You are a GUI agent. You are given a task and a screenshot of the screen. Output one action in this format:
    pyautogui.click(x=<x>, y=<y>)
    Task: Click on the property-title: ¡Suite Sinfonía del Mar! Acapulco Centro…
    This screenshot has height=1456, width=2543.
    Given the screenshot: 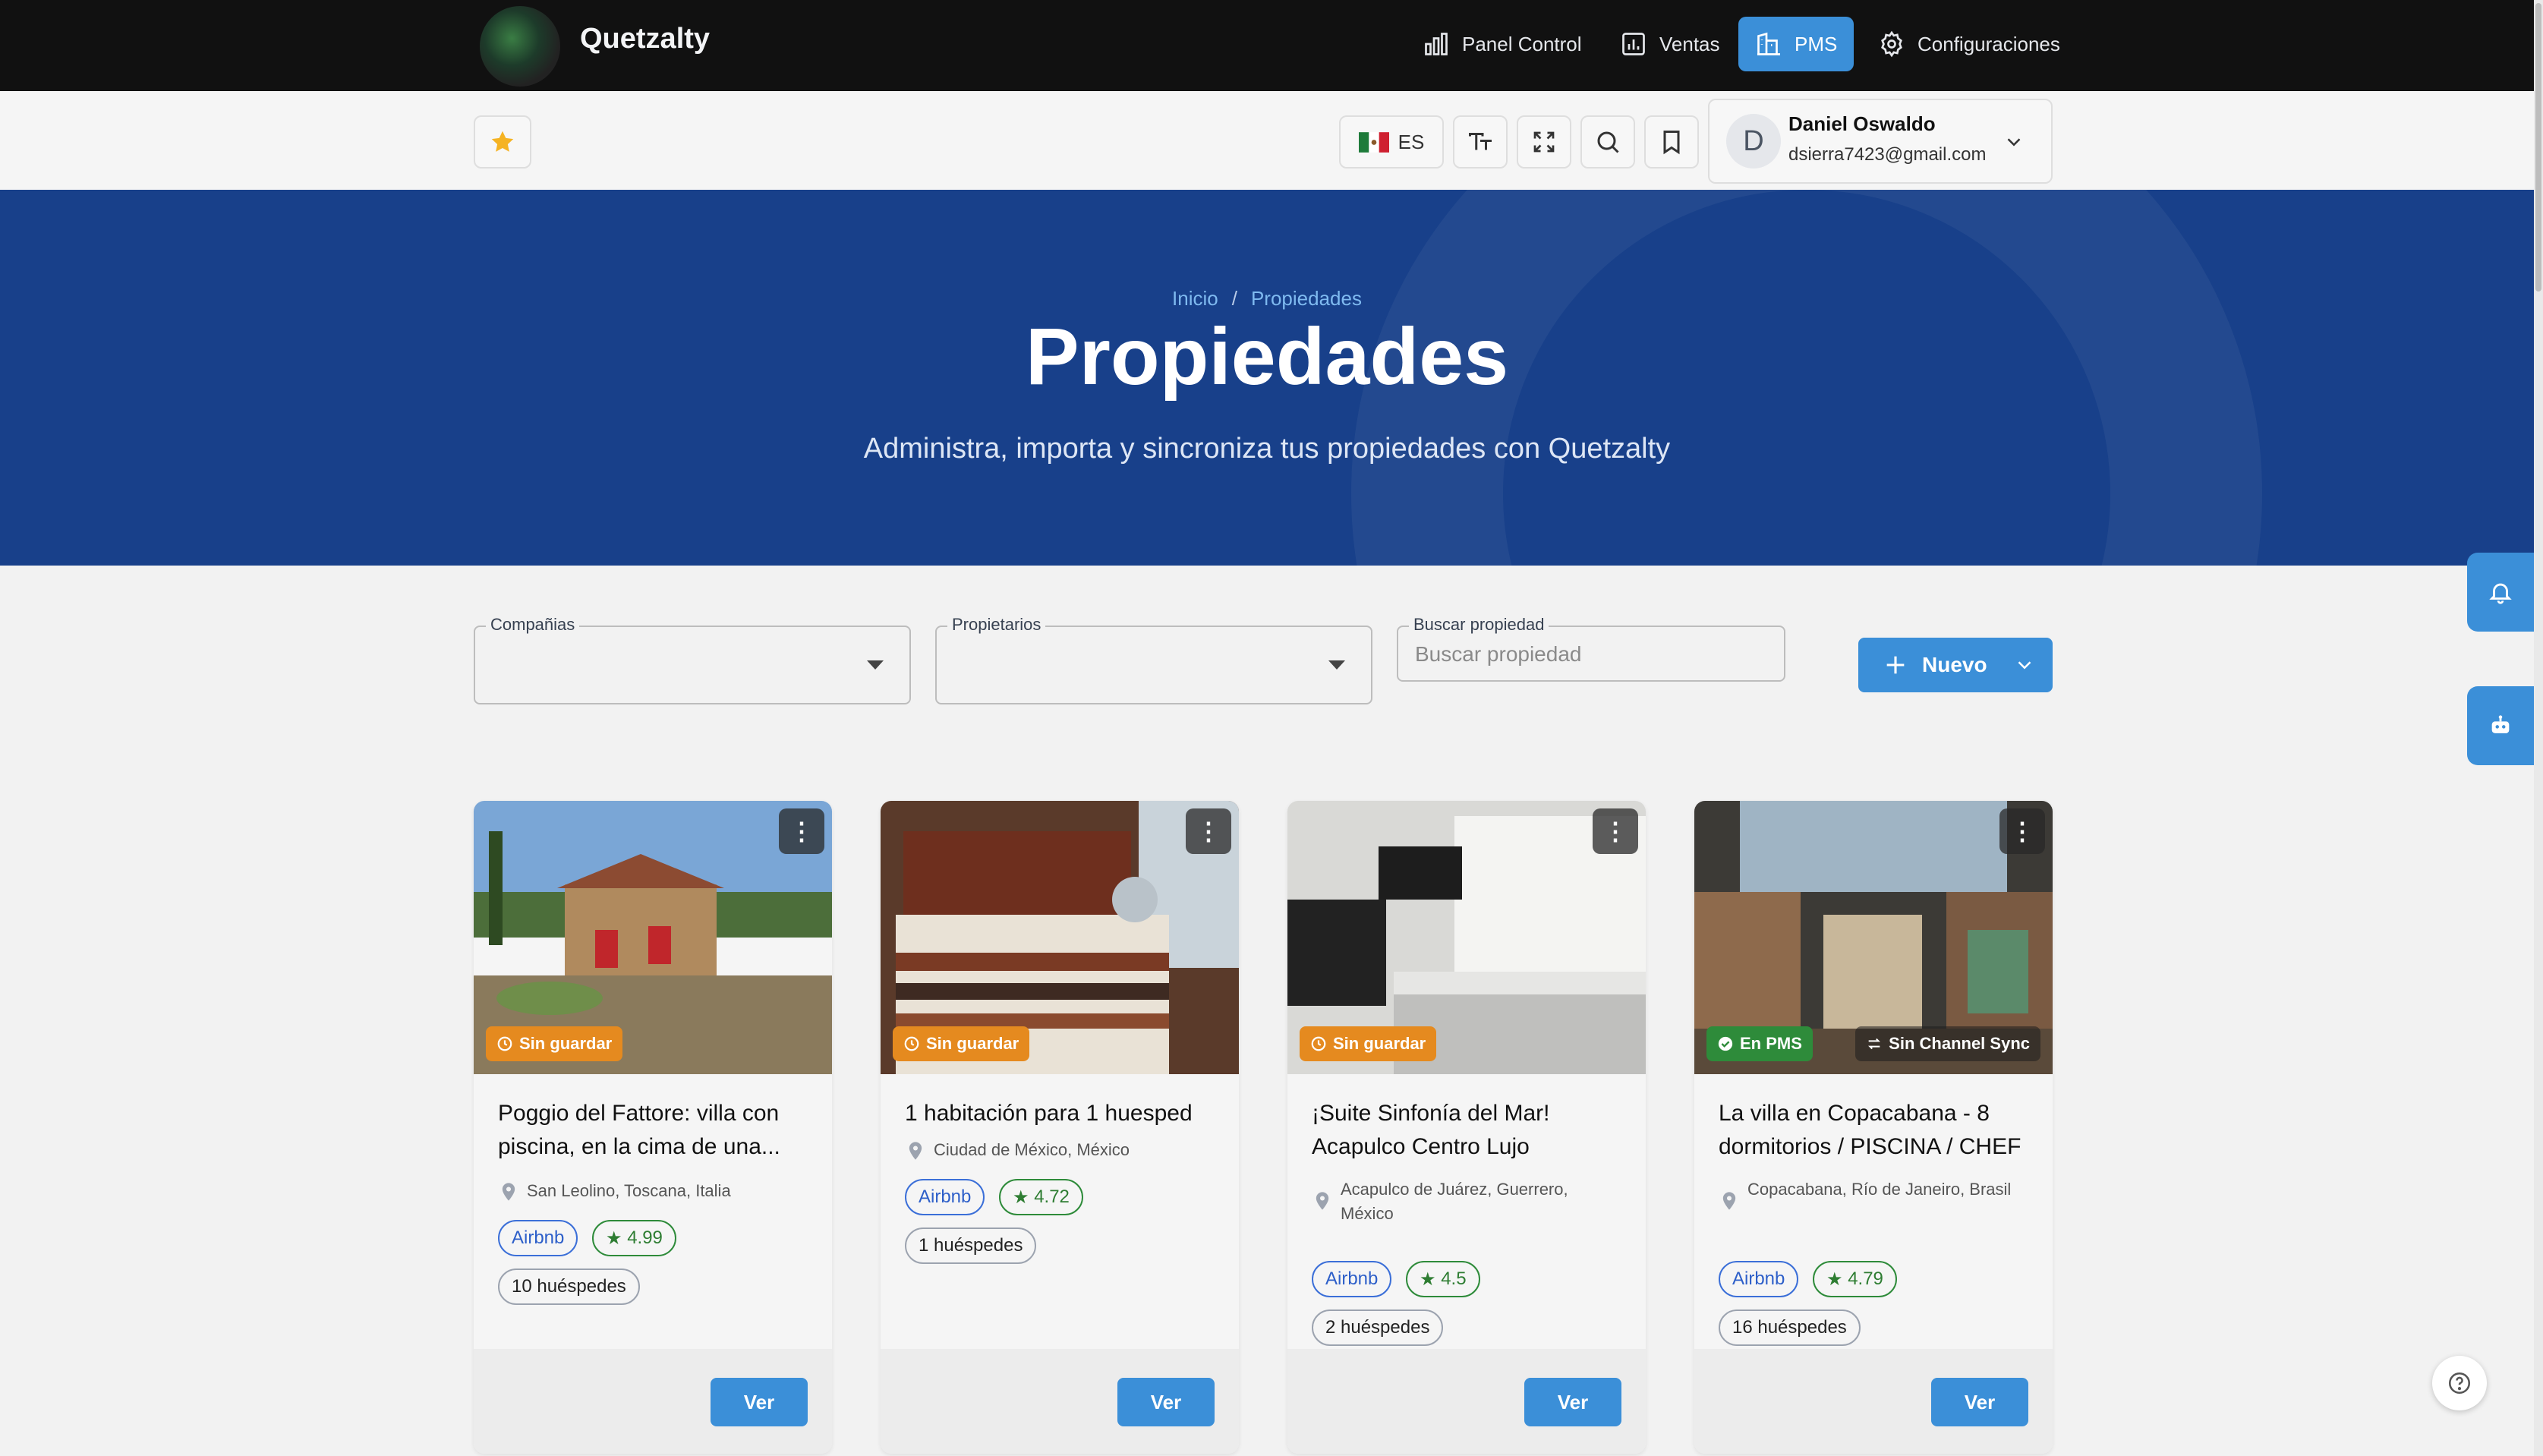 What is the action you would take?
    pyautogui.click(x=1468, y=1130)
    